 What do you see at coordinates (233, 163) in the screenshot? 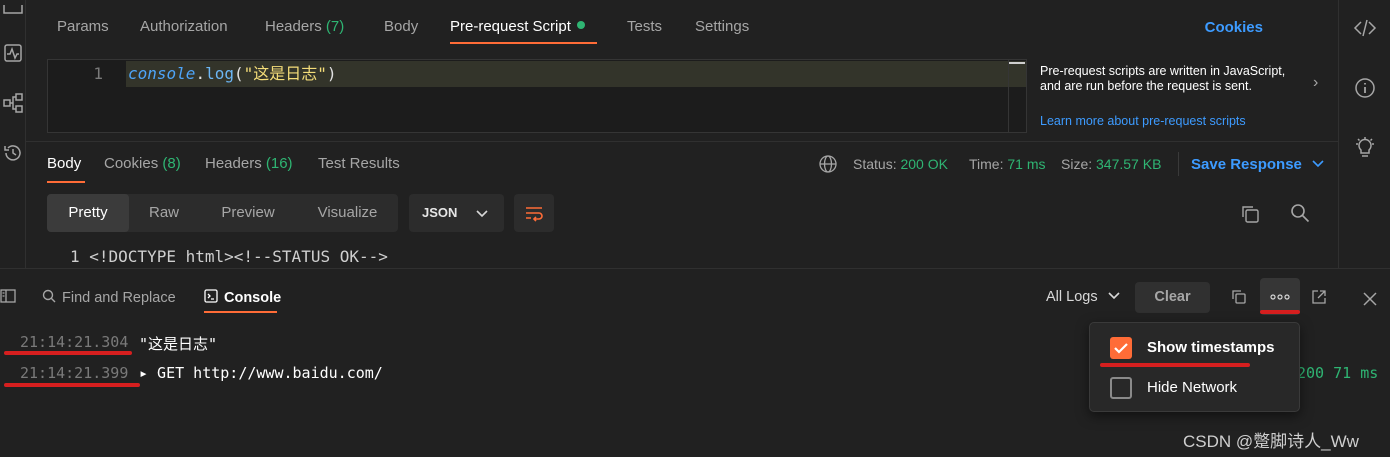
I see `tab-response-headers-label: Headers` at bounding box center [233, 163].